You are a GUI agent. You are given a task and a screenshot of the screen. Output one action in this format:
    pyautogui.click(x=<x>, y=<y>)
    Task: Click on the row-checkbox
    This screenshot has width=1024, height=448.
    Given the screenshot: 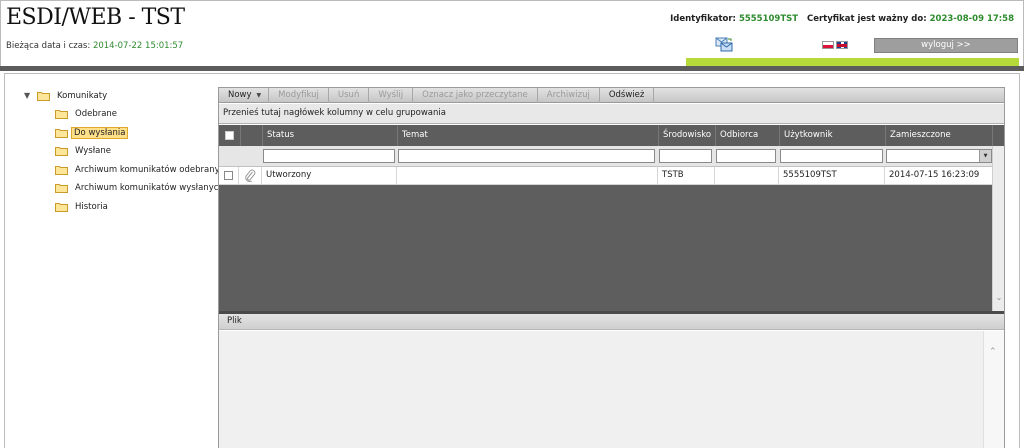 What is the action you would take?
    pyautogui.click(x=228, y=175)
    